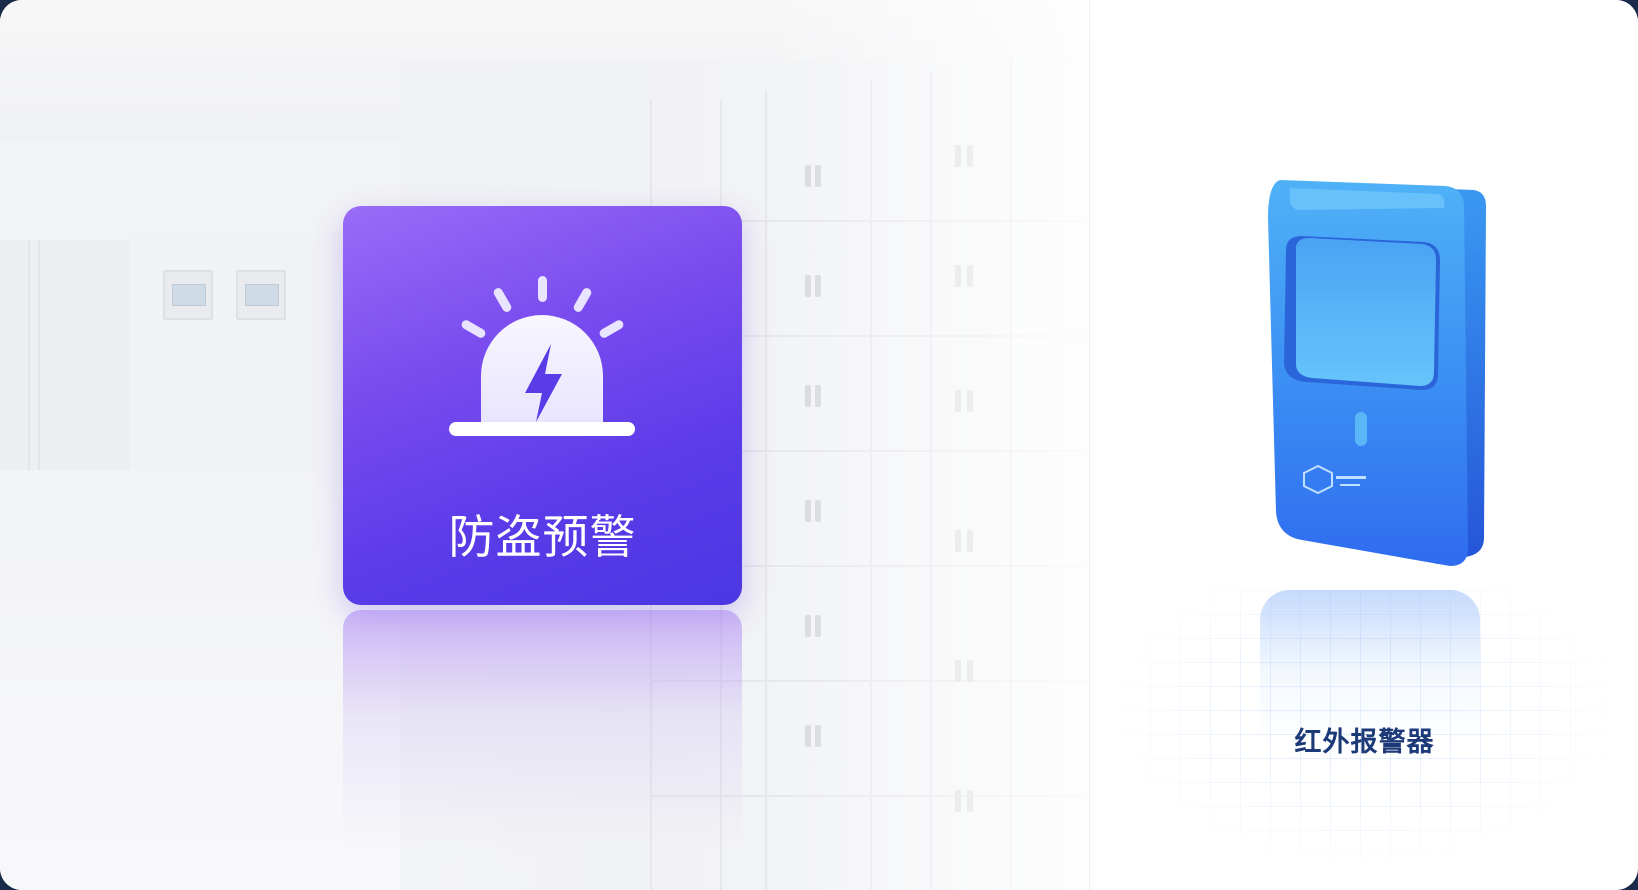  What do you see at coordinates (1372, 383) in the screenshot?
I see `infrared-sensor-device-icon` at bounding box center [1372, 383].